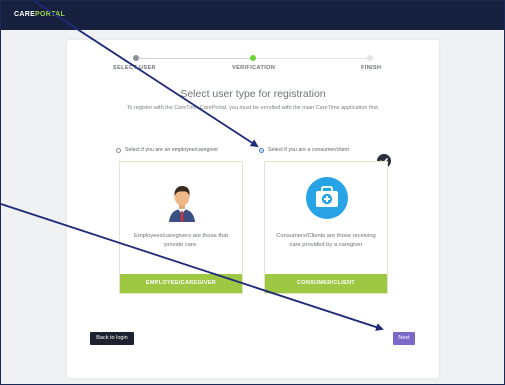  I want to click on step-dot-verification, so click(253, 58).